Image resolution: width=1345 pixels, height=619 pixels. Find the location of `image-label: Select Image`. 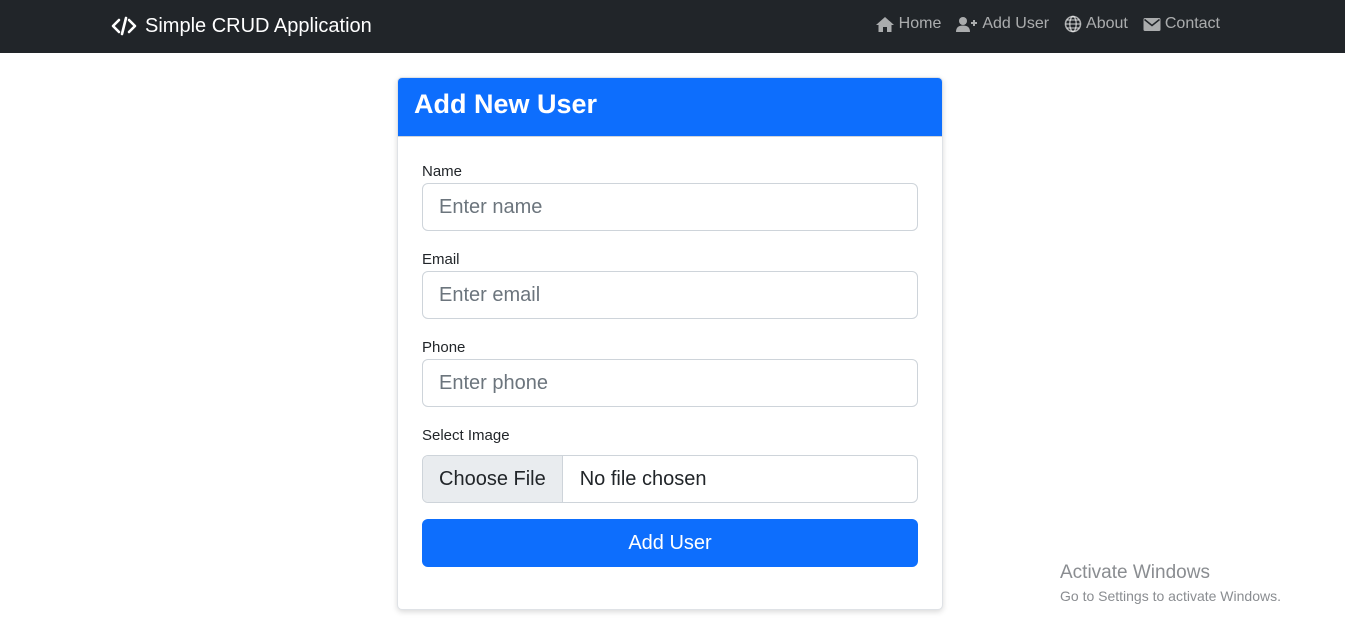

image-label: Select Image is located at coordinates (466, 435).